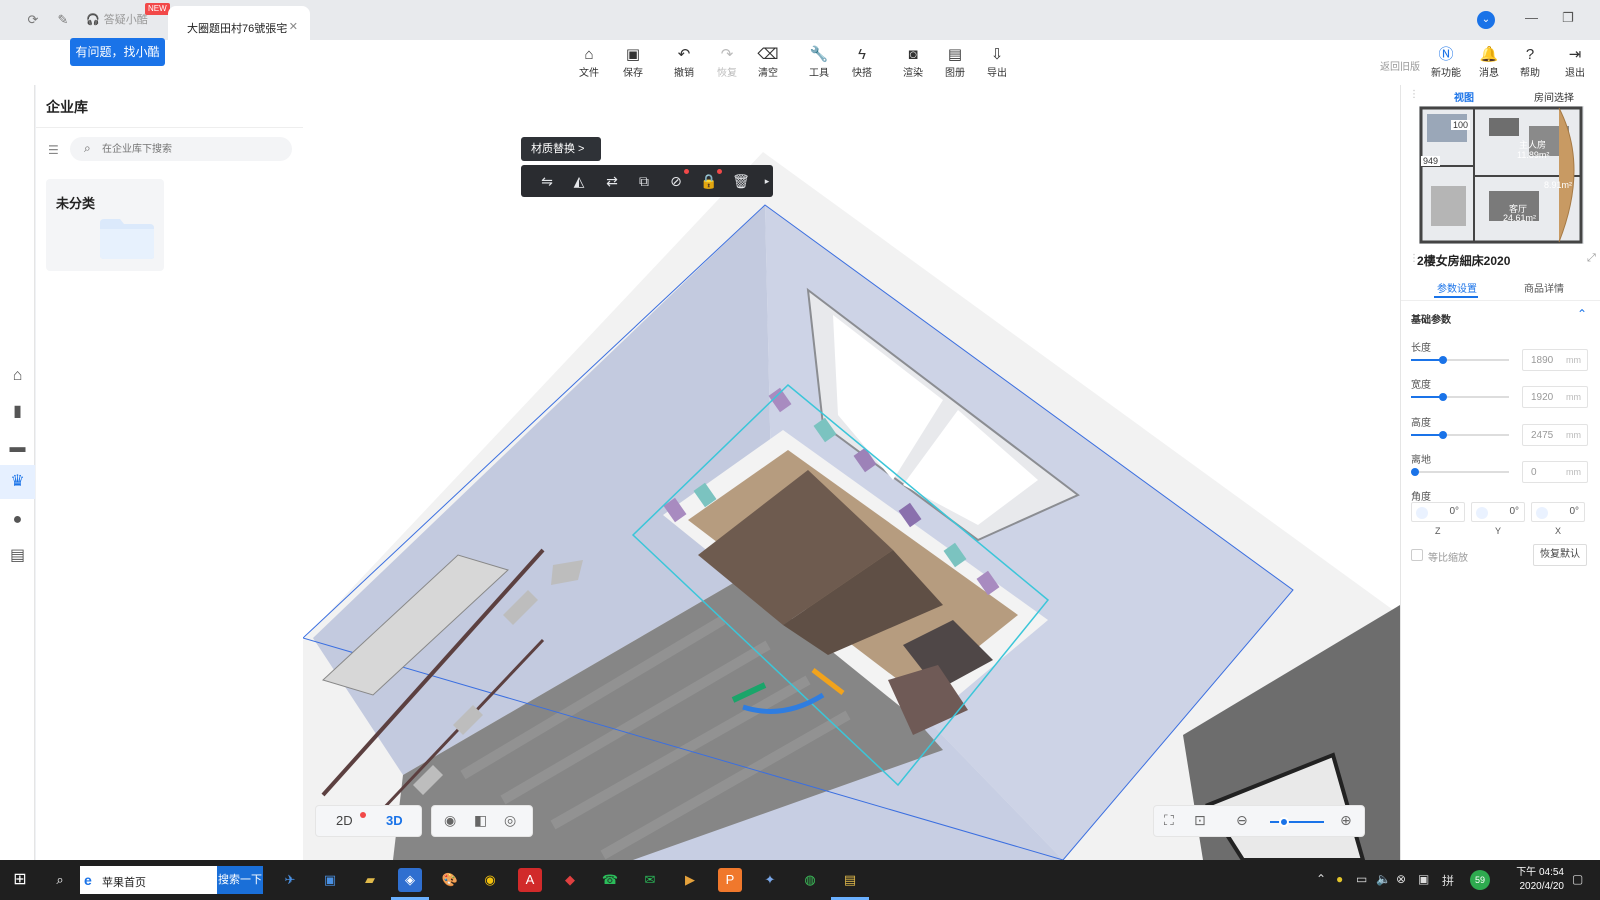 Image resolution: width=1600 pixels, height=900 pixels. Describe the element at coordinates (570, 880) in the screenshot. I see `app-red-icon: ◆` at that location.